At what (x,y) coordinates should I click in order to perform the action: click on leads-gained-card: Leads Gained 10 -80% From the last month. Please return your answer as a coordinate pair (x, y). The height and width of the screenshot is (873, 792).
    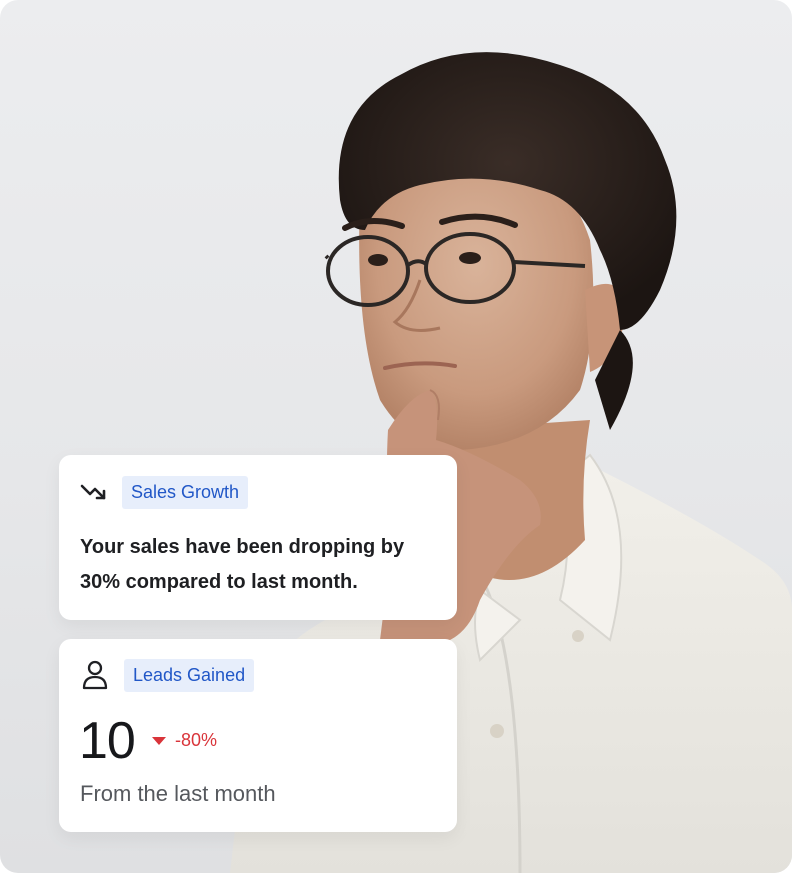
    Looking at the image, I should click on (258, 735).